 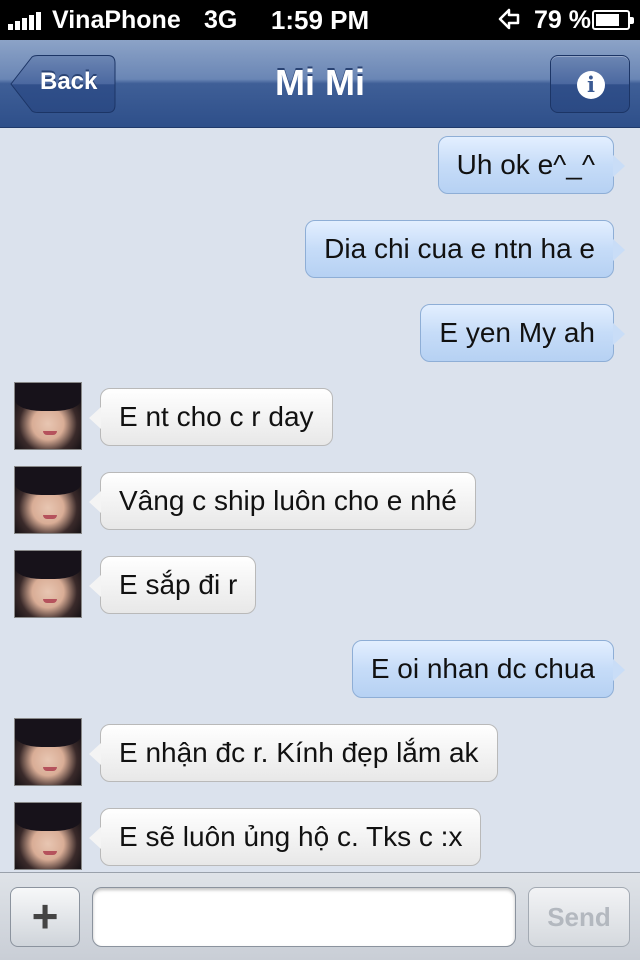 I want to click on message-text: E nt cho c r day, so click(x=216, y=416).